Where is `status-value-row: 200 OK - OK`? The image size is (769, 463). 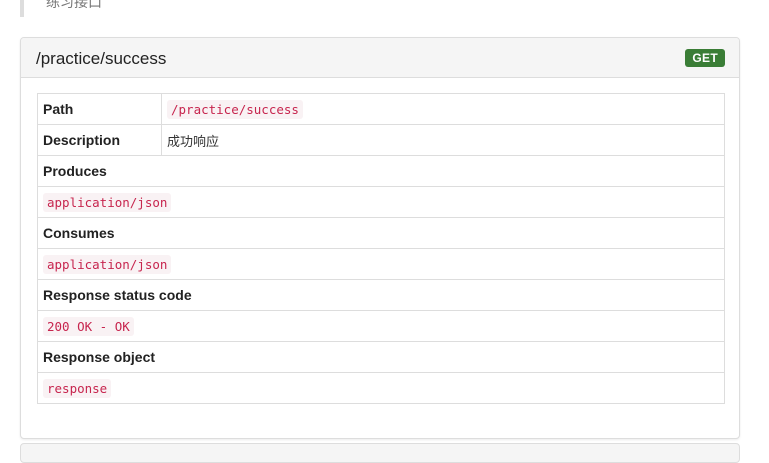
status-value-row: 200 OK - OK is located at coordinates (381, 326).